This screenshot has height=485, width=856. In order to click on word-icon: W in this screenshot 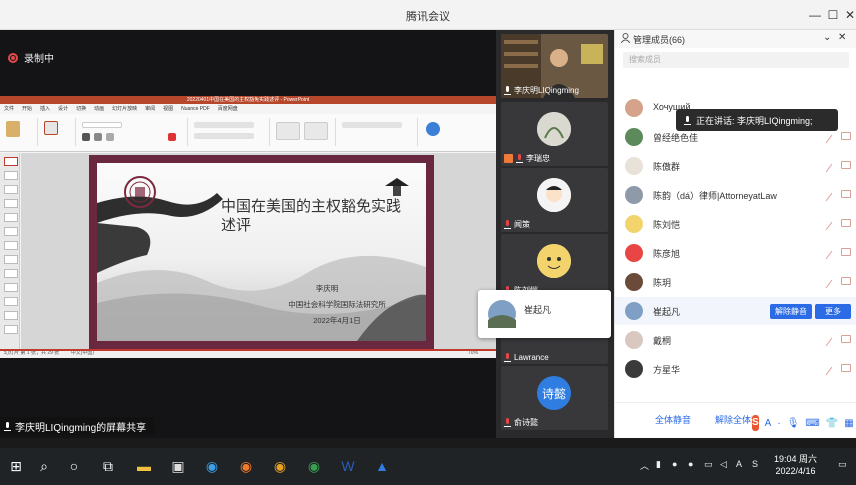, I will do `click(348, 466)`.